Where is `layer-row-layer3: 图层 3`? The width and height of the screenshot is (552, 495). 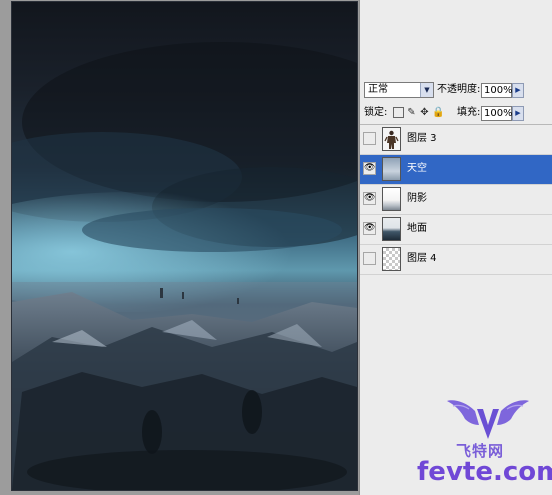
layer-row-layer3: 图层 3 is located at coordinates (456, 140).